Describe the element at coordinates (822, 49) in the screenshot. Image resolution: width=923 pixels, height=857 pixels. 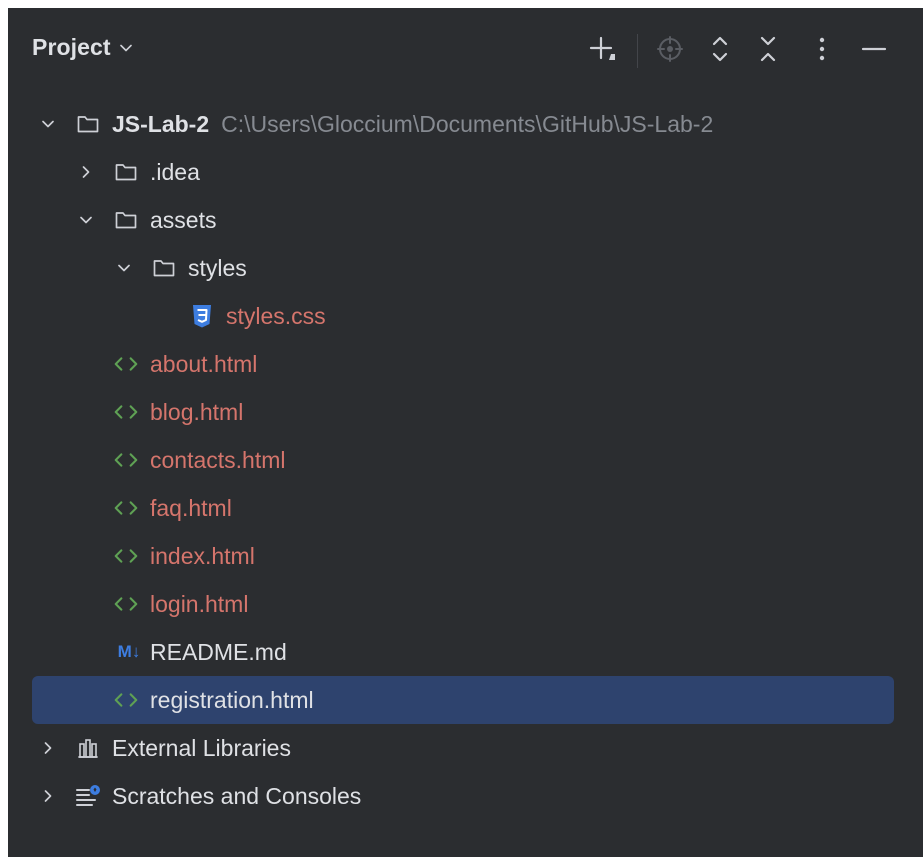
I see `more-options-icon` at that location.